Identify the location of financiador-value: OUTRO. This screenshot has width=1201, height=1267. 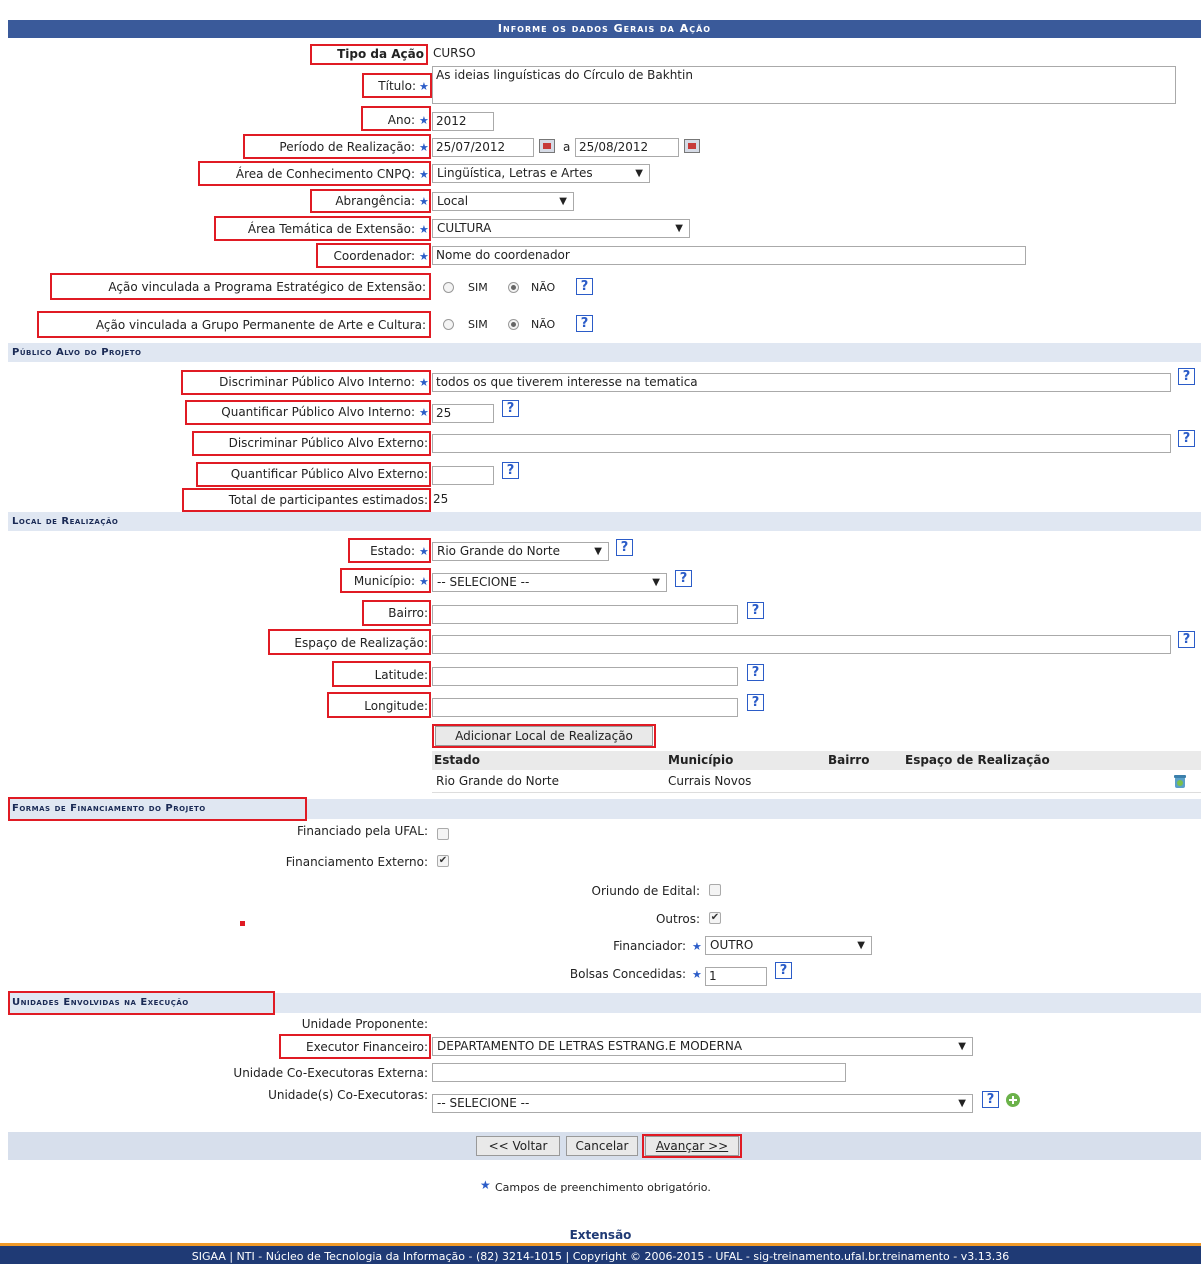
(732, 945).